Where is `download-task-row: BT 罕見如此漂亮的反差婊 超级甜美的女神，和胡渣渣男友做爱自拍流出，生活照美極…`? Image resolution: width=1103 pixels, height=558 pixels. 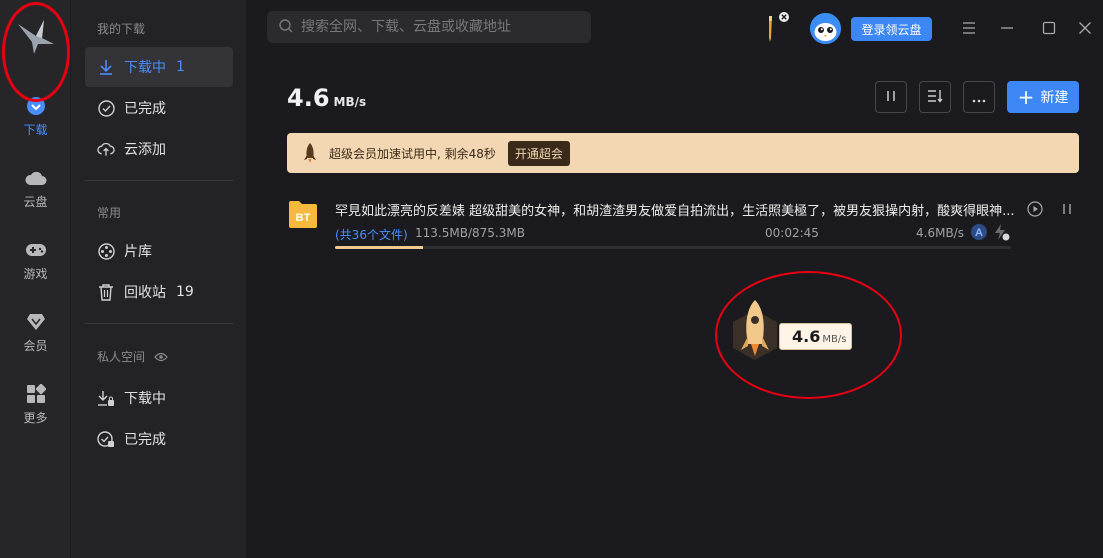 download-task-row: BT 罕見如此漂亮的反差婊 超级甜美的女神，和胡渣渣男友做爱自拍流出，生活照美極… is located at coordinates (683, 221).